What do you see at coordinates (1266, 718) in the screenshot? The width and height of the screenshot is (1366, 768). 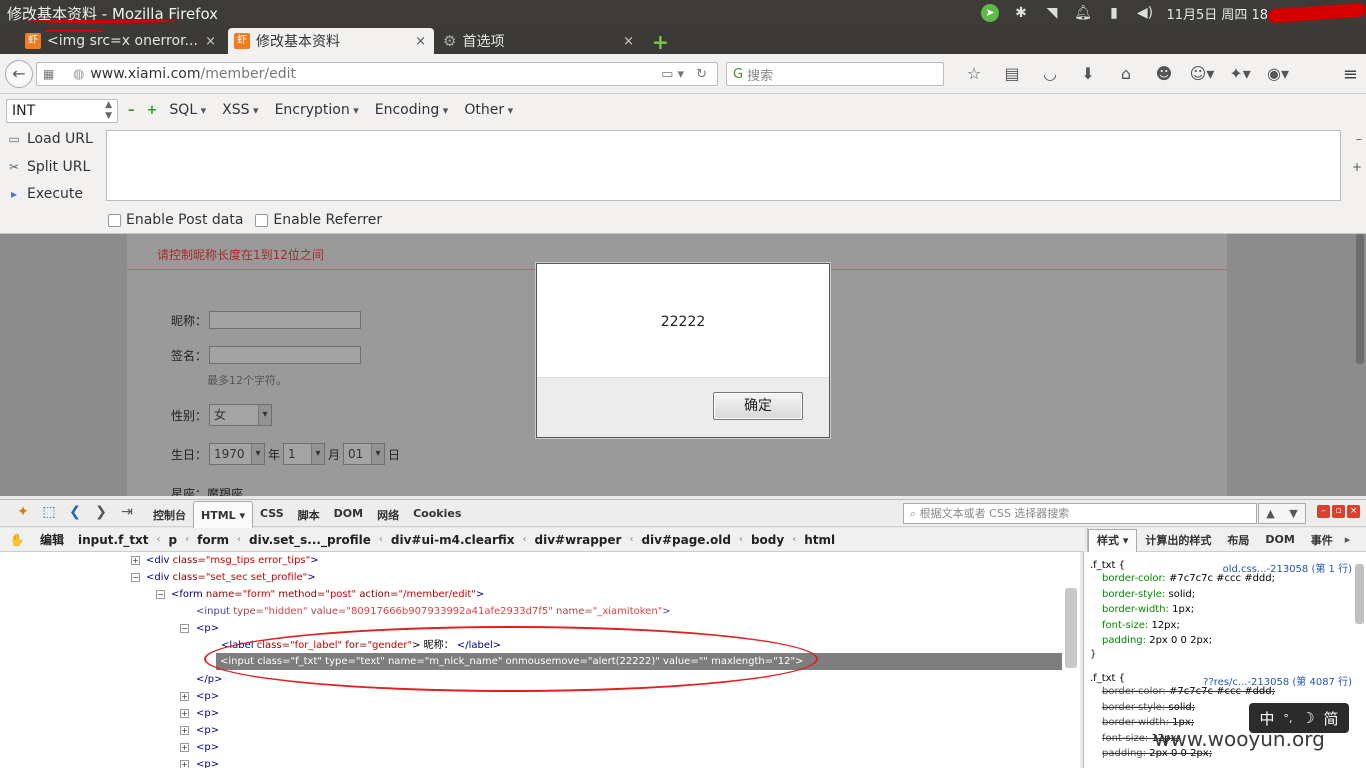 I see `ime-language: 中` at bounding box center [1266, 718].